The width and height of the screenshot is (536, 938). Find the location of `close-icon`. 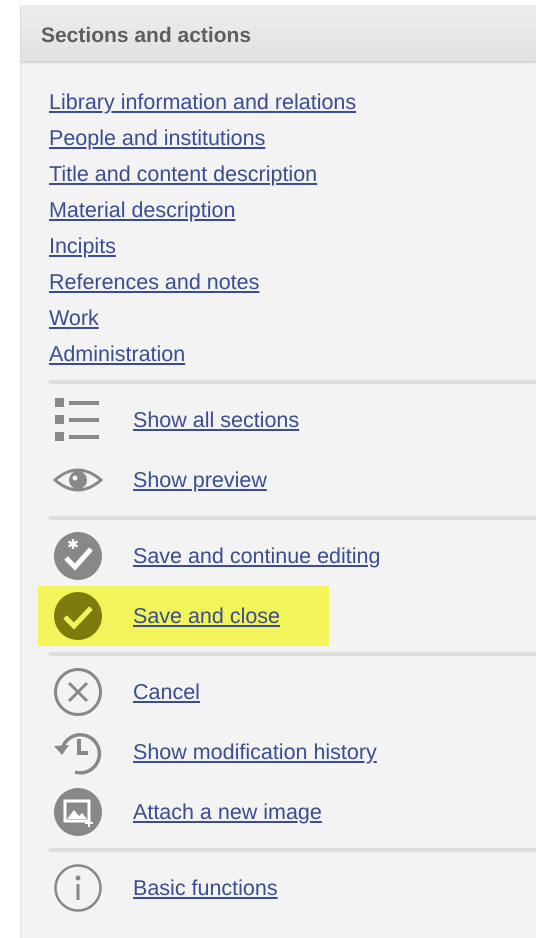

close-icon is located at coordinates (78, 692).